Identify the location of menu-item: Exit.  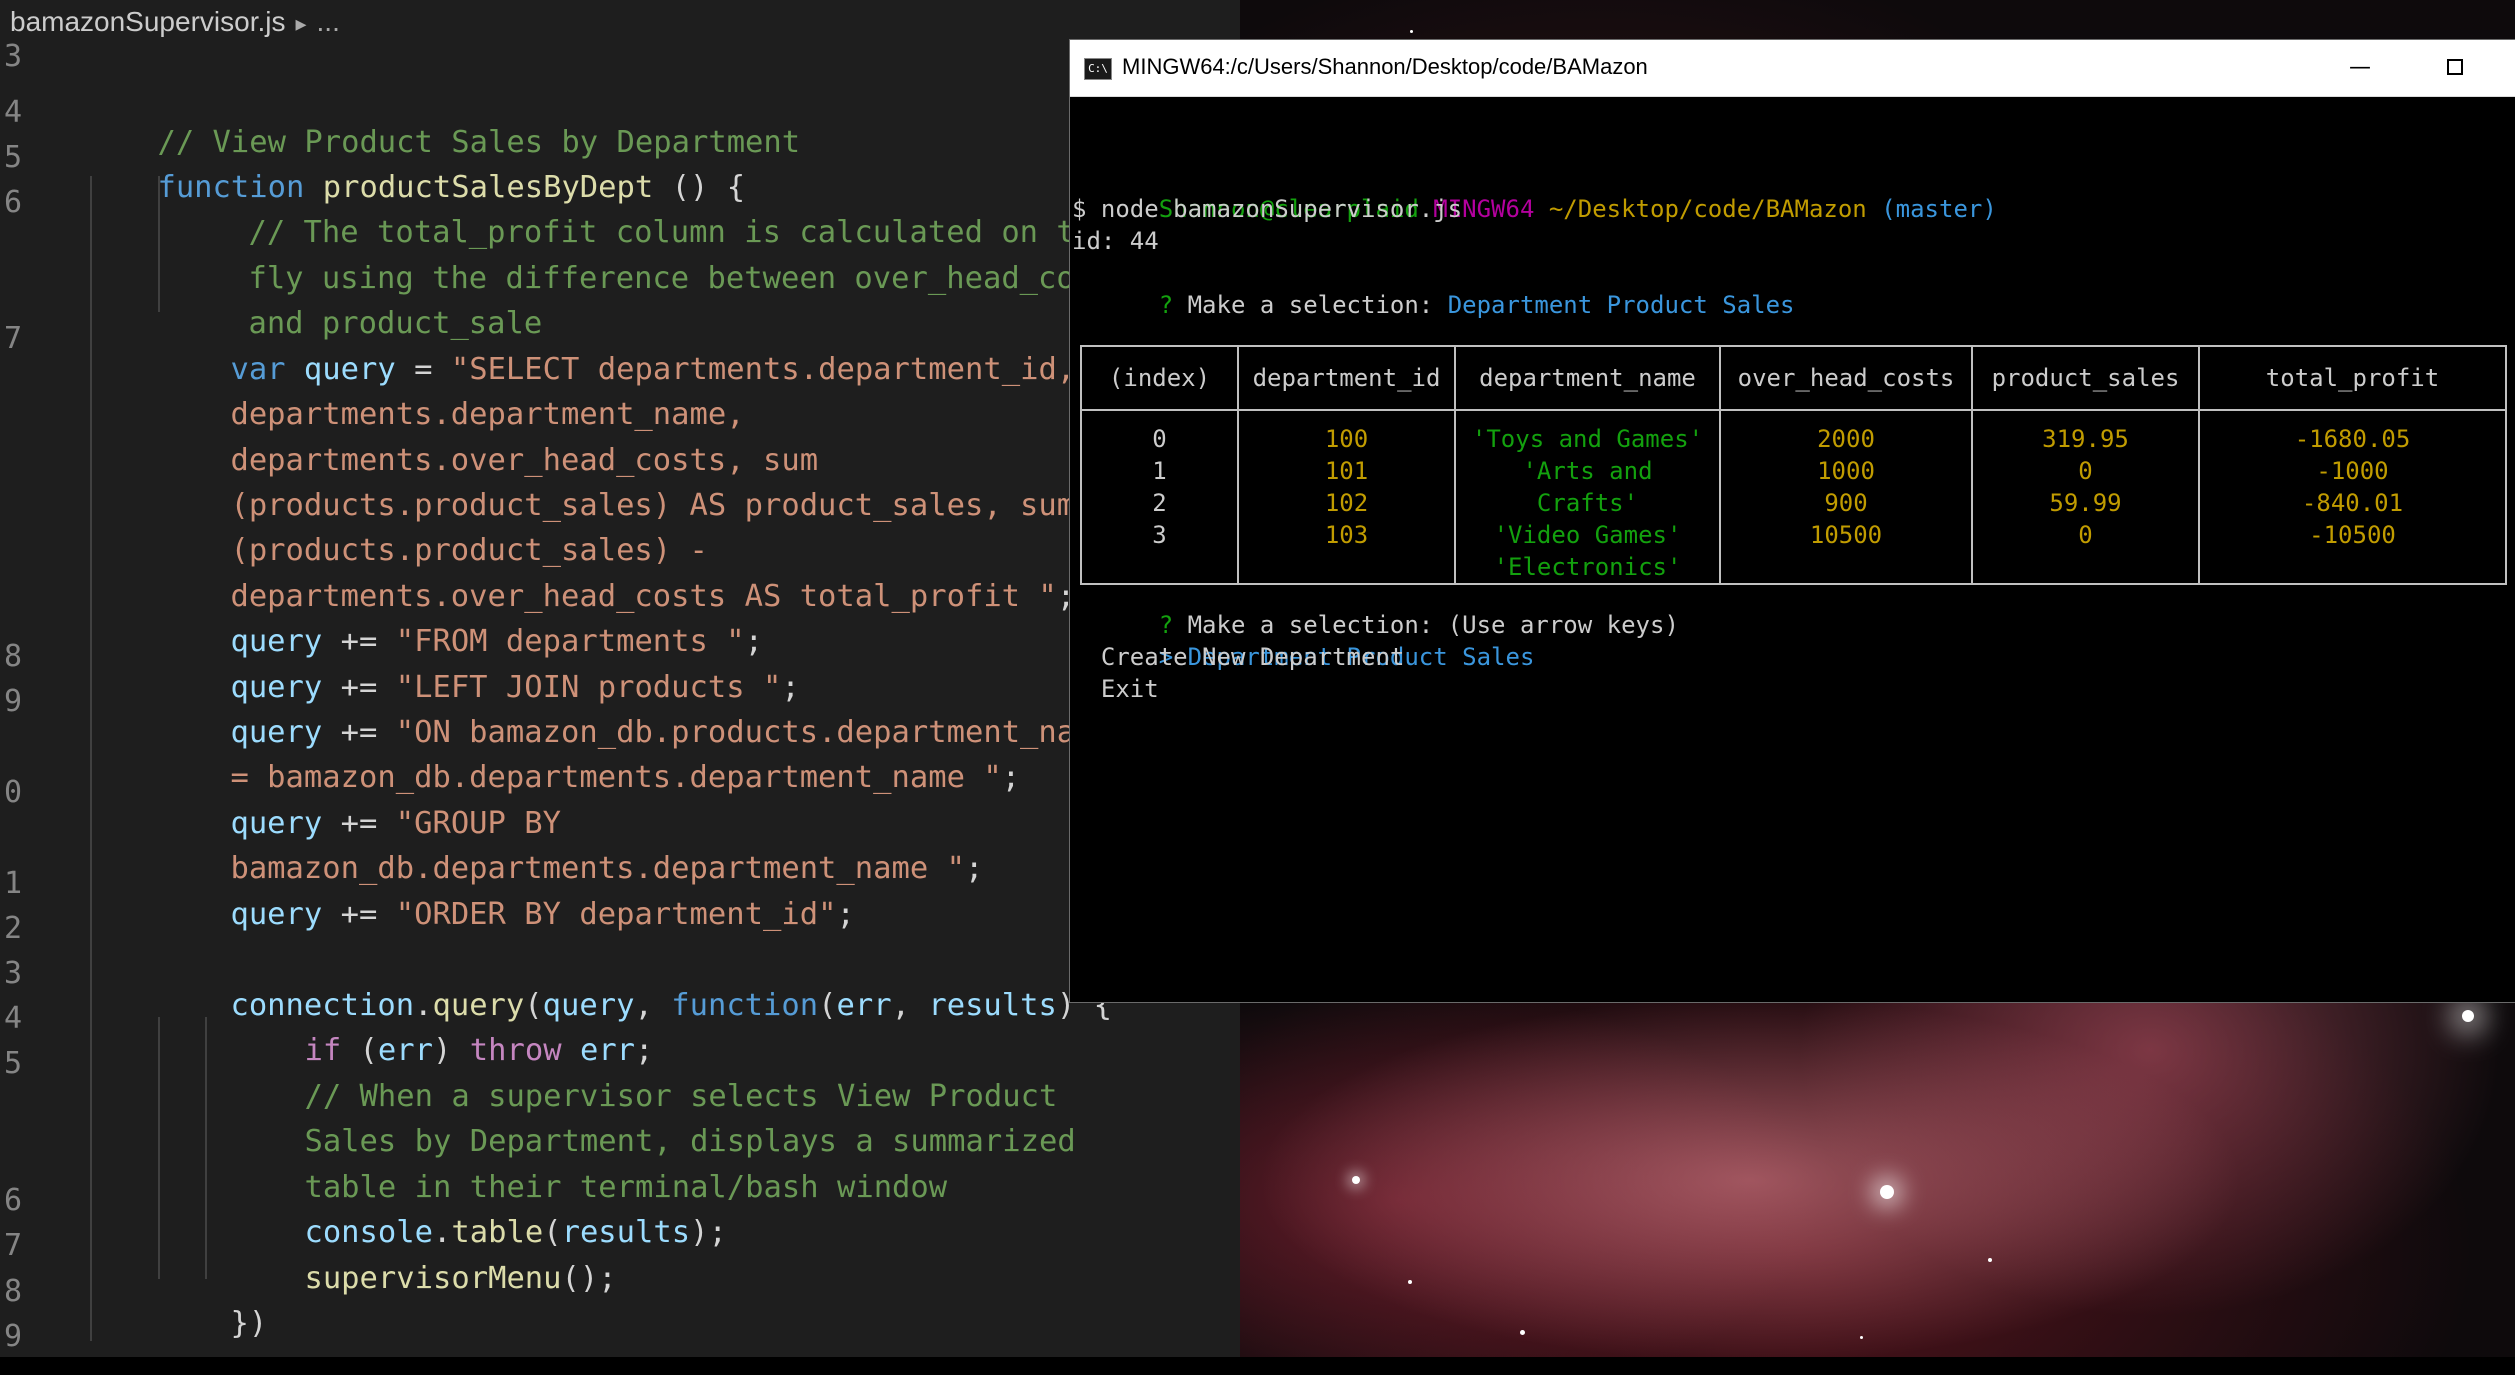
(1115, 689).